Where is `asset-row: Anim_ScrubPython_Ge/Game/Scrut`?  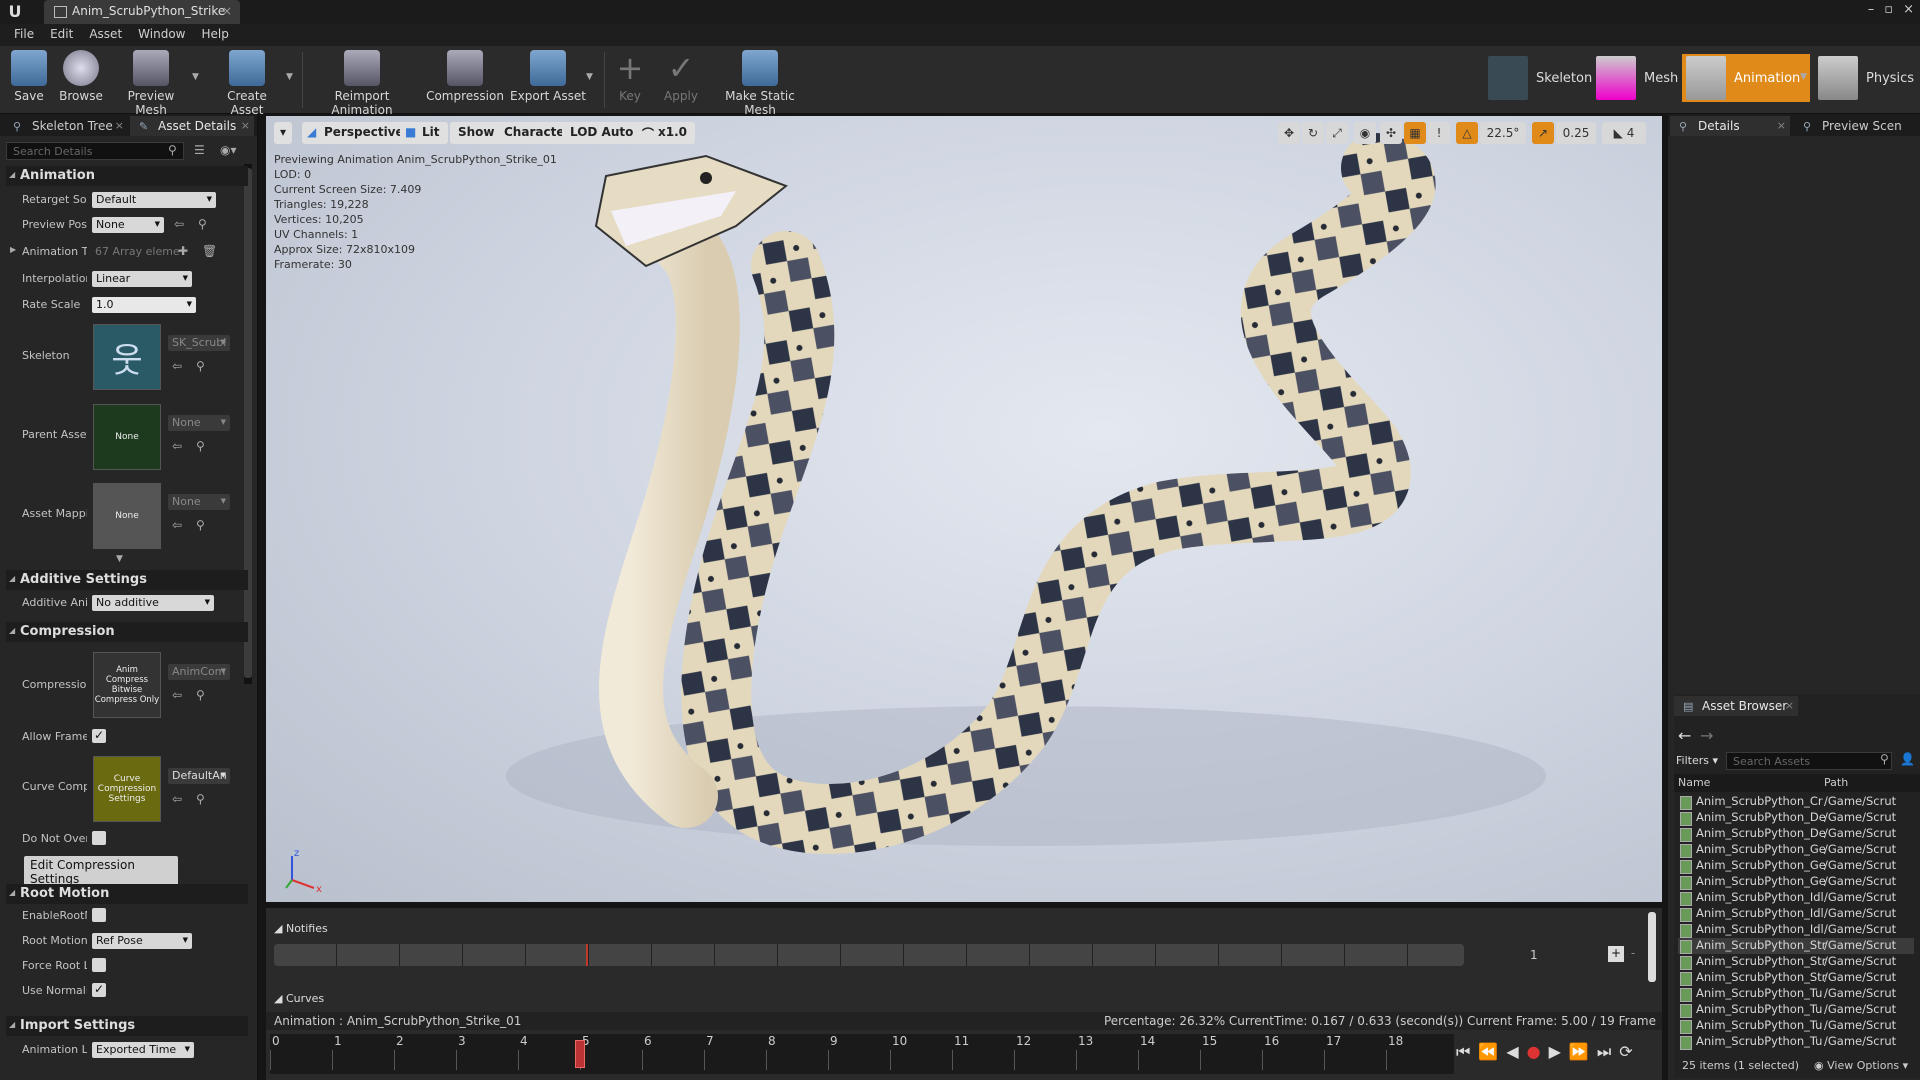
asset-row: Anim_ScrubPython_Ge/Game/Scrut is located at coordinates (1796, 882).